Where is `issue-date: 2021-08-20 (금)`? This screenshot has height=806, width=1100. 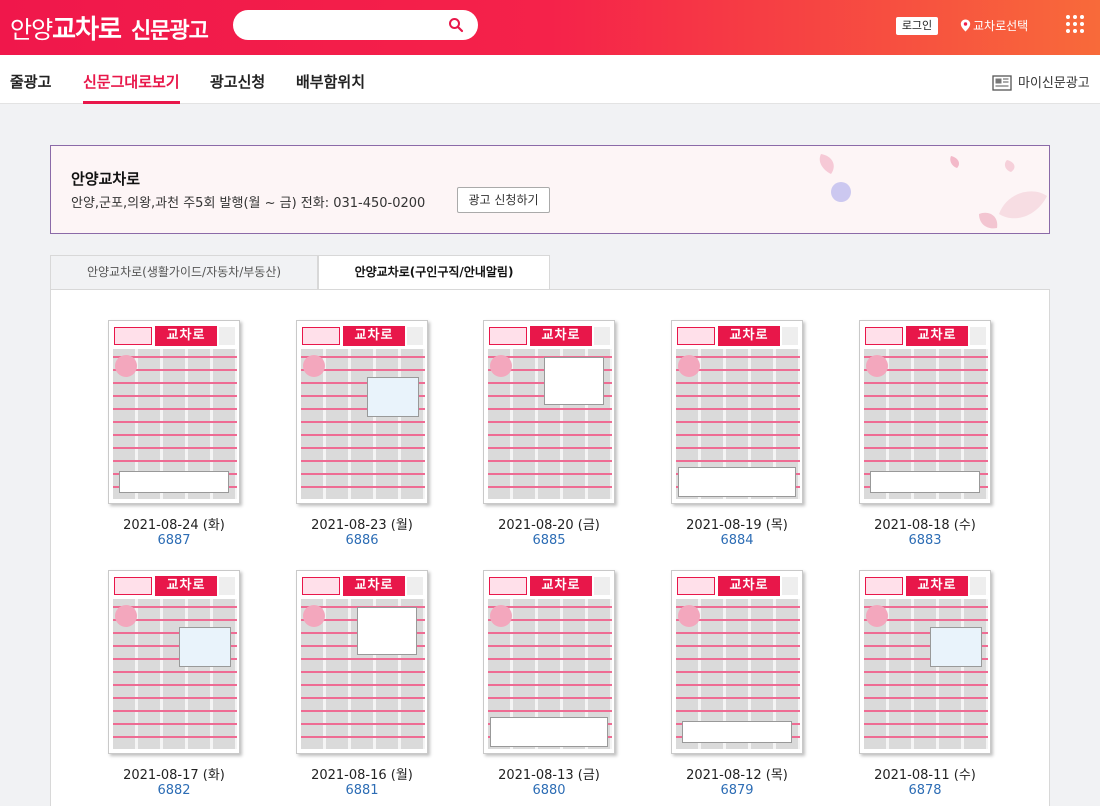
issue-date: 2021-08-20 (금) is located at coordinates (549, 525).